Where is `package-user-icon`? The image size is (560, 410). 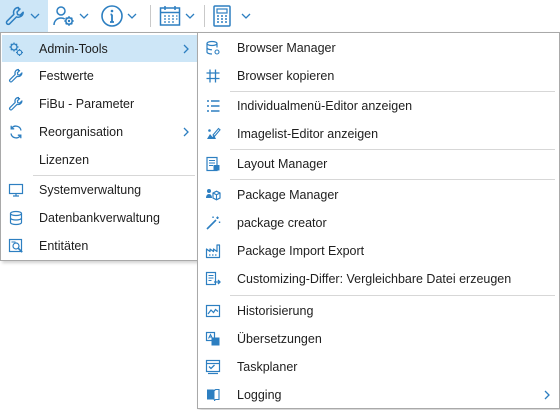
package-user-icon is located at coordinates (213, 195).